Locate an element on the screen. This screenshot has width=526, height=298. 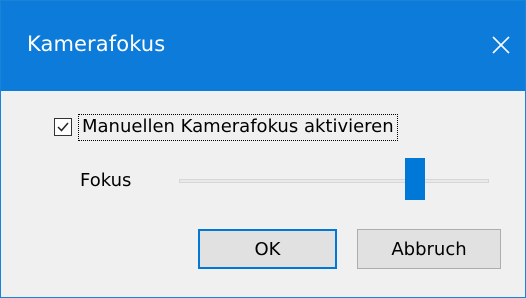
manual-focus-option: Manuellen Kamerafokus aktivieren is located at coordinates (226, 127).